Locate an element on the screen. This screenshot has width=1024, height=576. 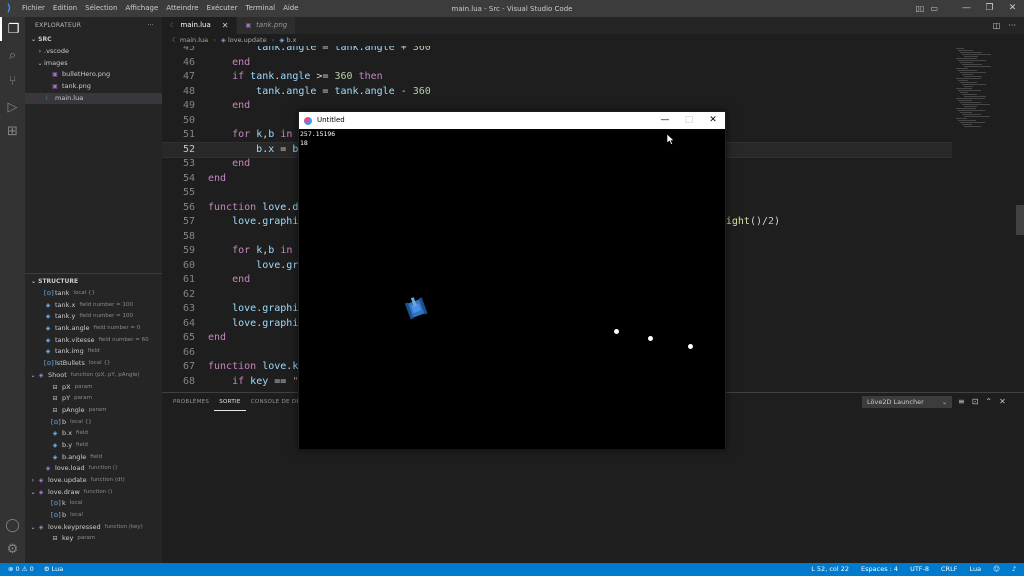
outline-item: ⌄ ◈ love.keypressed function (key) is located at coordinates (93, 528).